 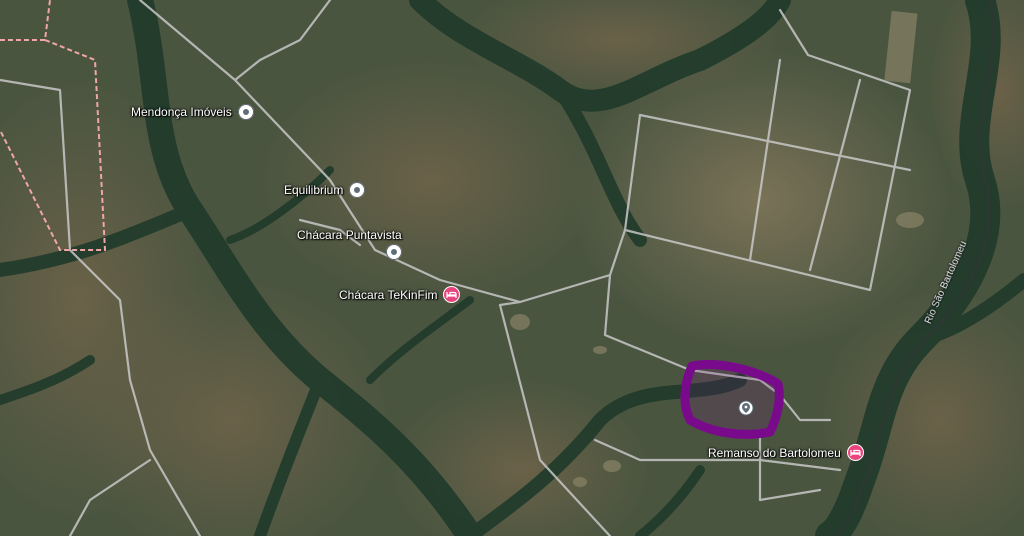 I want to click on place-mendonca-imoveis: Mendonça Imóveis, so click(x=192, y=112).